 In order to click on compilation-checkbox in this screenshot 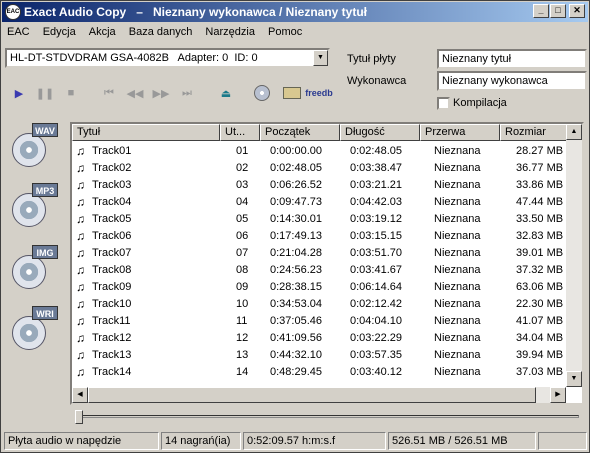, I will do `click(443, 103)`.